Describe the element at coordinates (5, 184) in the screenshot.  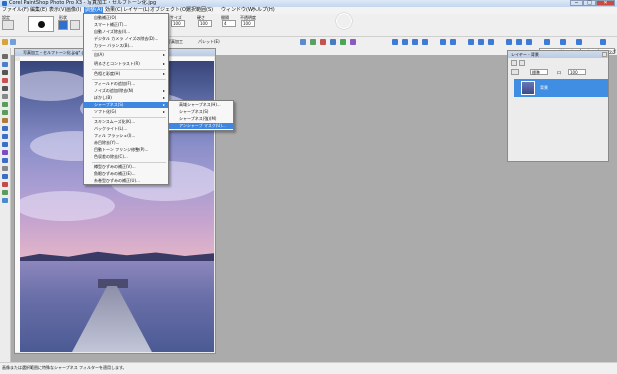
I see `text-tool-icon` at that location.